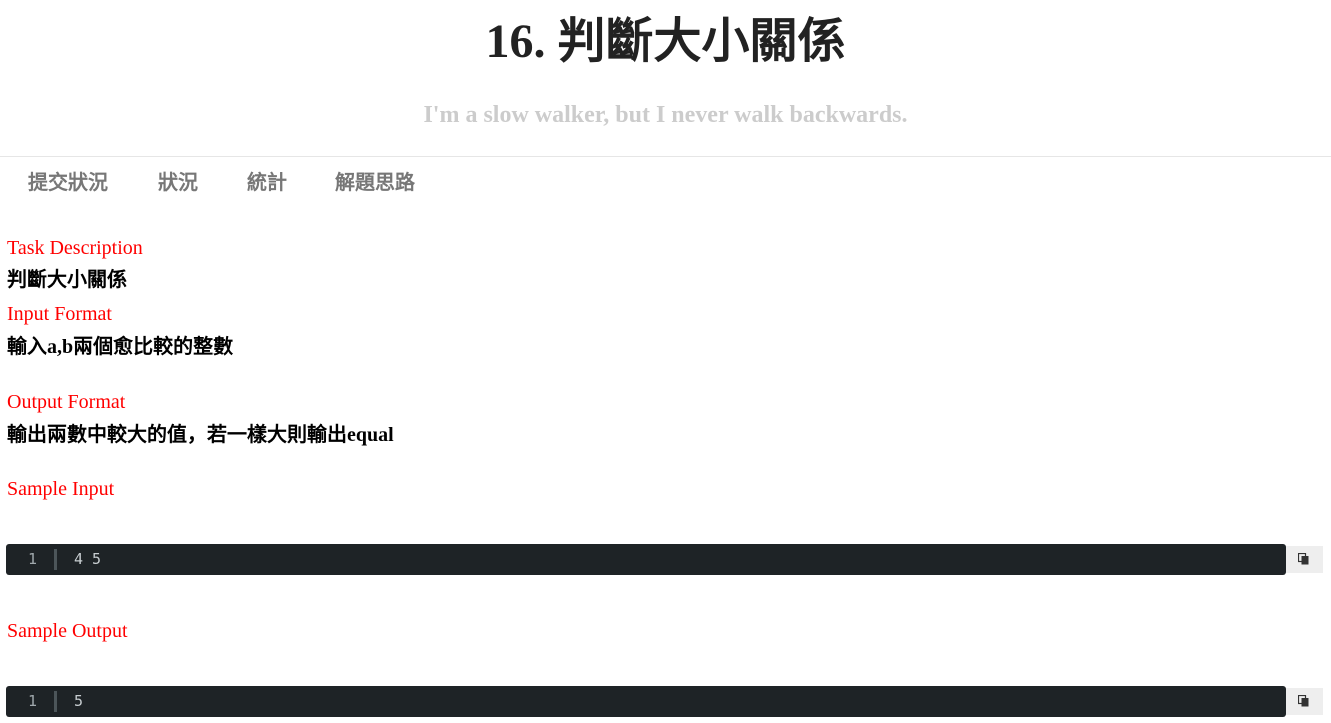  I want to click on sample-output-code-block: 1 5, so click(646, 701).